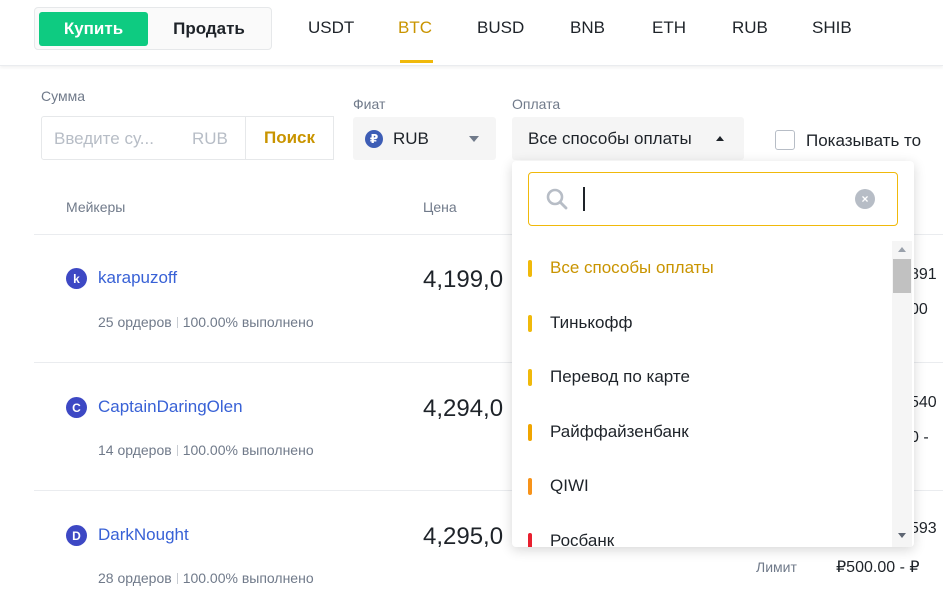  Describe the element at coordinates (584, 199) in the screenshot. I see `text-cursor` at that location.